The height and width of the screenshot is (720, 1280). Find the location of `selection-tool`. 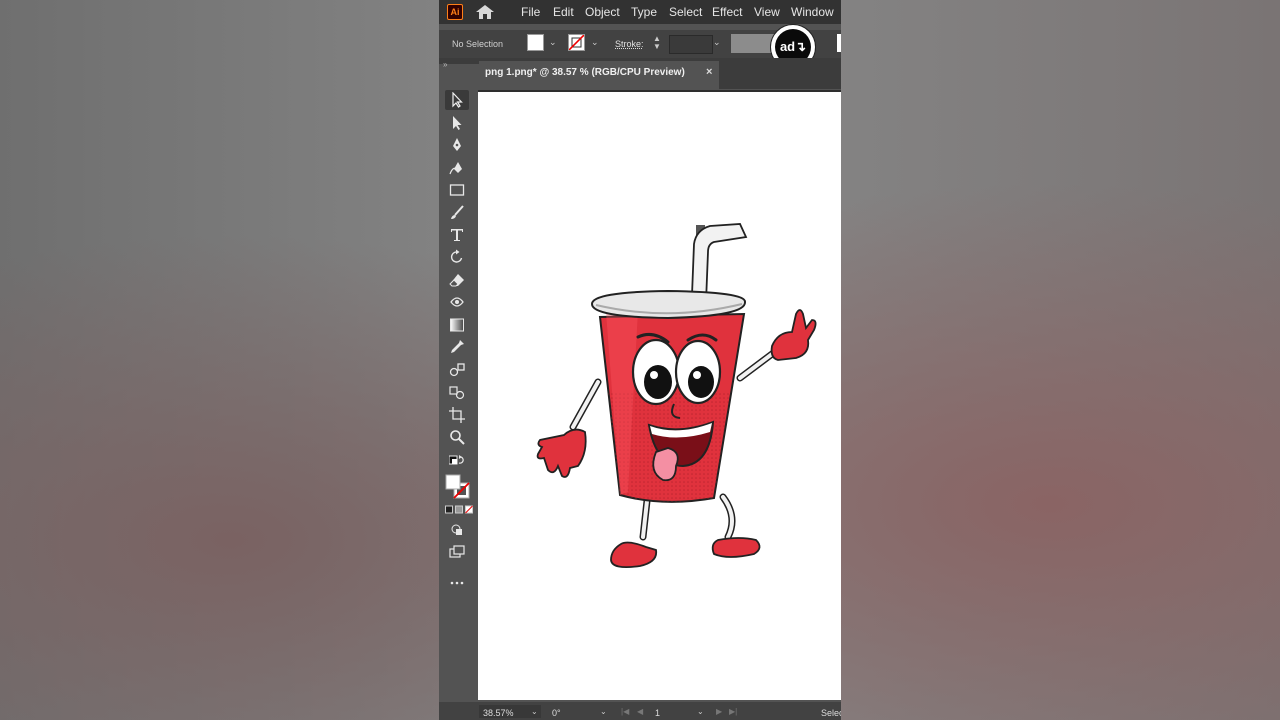

selection-tool is located at coordinates (457, 100).